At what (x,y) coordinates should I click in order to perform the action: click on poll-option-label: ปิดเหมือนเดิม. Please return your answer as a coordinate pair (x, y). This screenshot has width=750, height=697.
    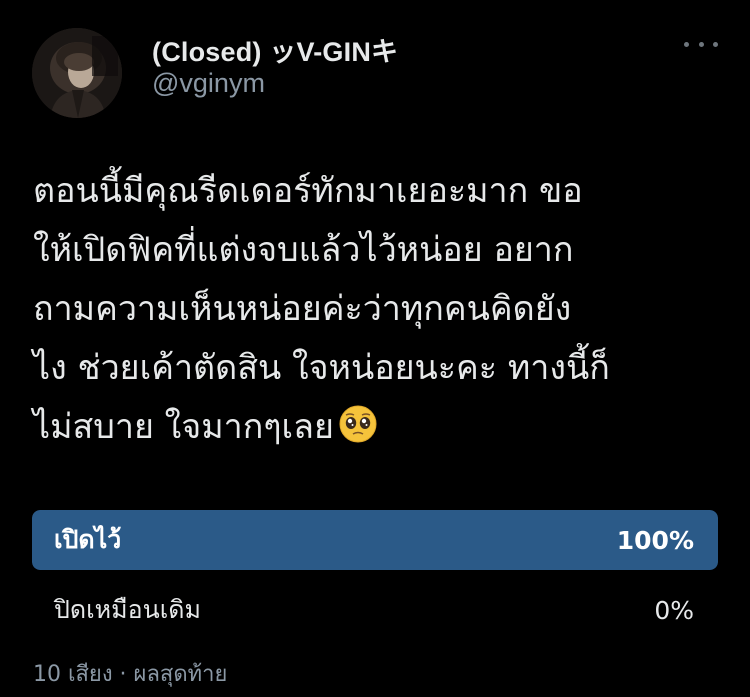
    Looking at the image, I should click on (127, 609).